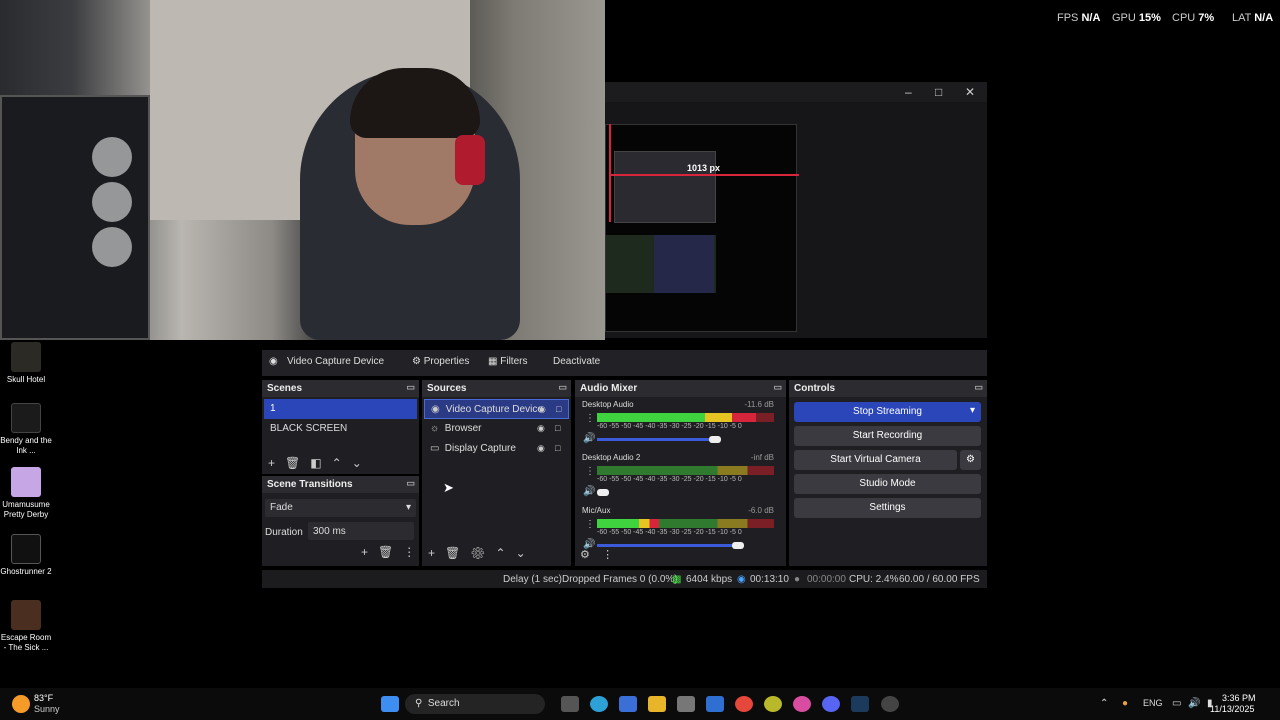  Describe the element at coordinates (890, 704) in the screenshot. I see `obs-icon` at that location.